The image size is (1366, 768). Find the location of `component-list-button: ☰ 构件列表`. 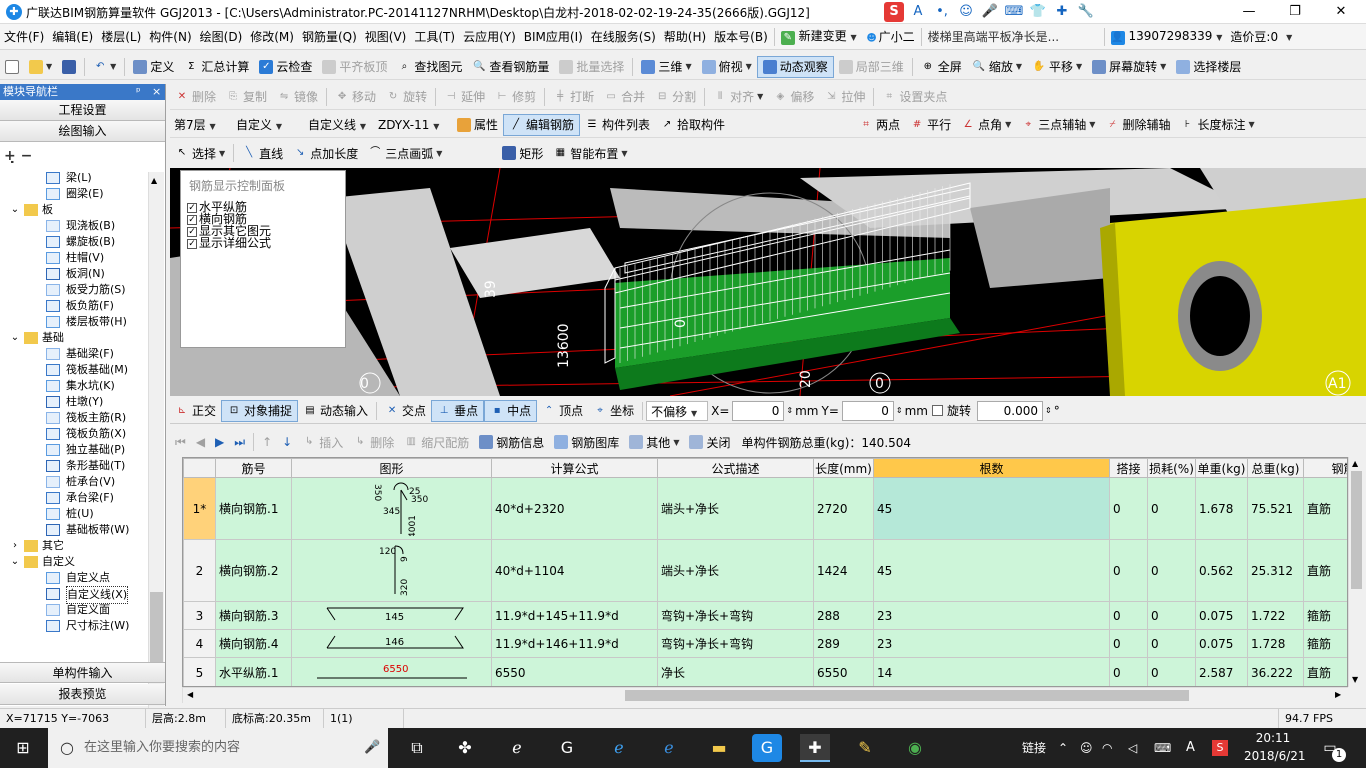

component-list-button: ☰ 构件列表 is located at coordinates (617, 125).